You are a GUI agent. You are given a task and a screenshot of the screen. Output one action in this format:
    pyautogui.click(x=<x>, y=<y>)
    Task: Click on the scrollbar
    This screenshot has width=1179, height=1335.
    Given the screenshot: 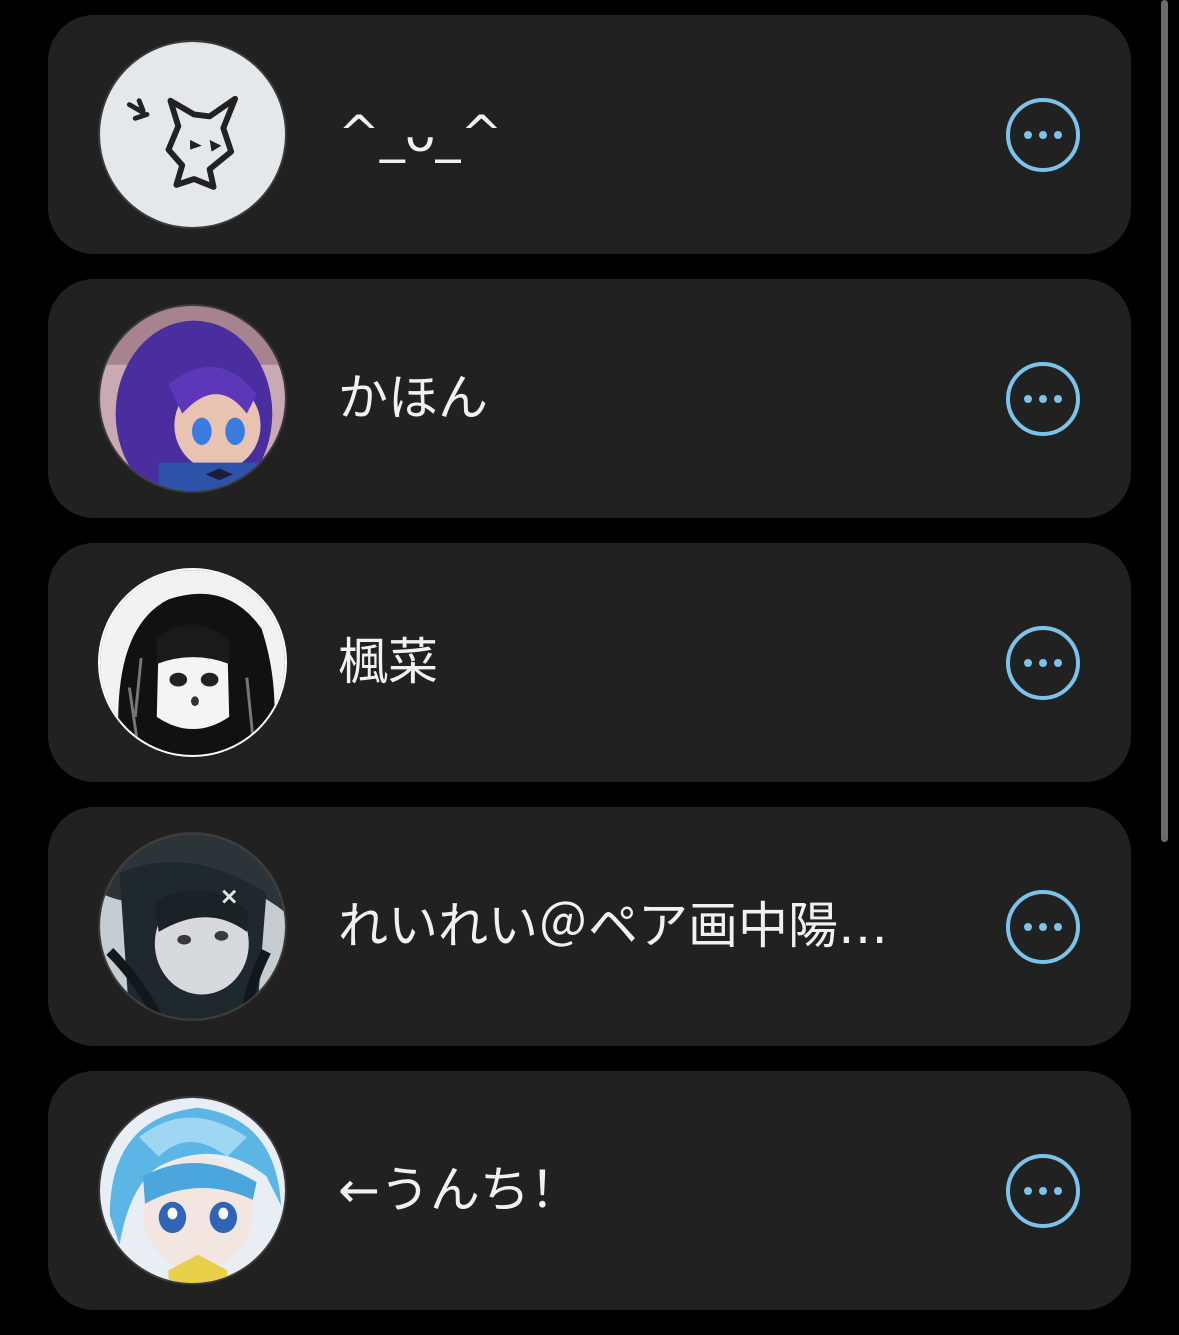 What is the action you would take?
    pyautogui.click(x=1164, y=421)
    